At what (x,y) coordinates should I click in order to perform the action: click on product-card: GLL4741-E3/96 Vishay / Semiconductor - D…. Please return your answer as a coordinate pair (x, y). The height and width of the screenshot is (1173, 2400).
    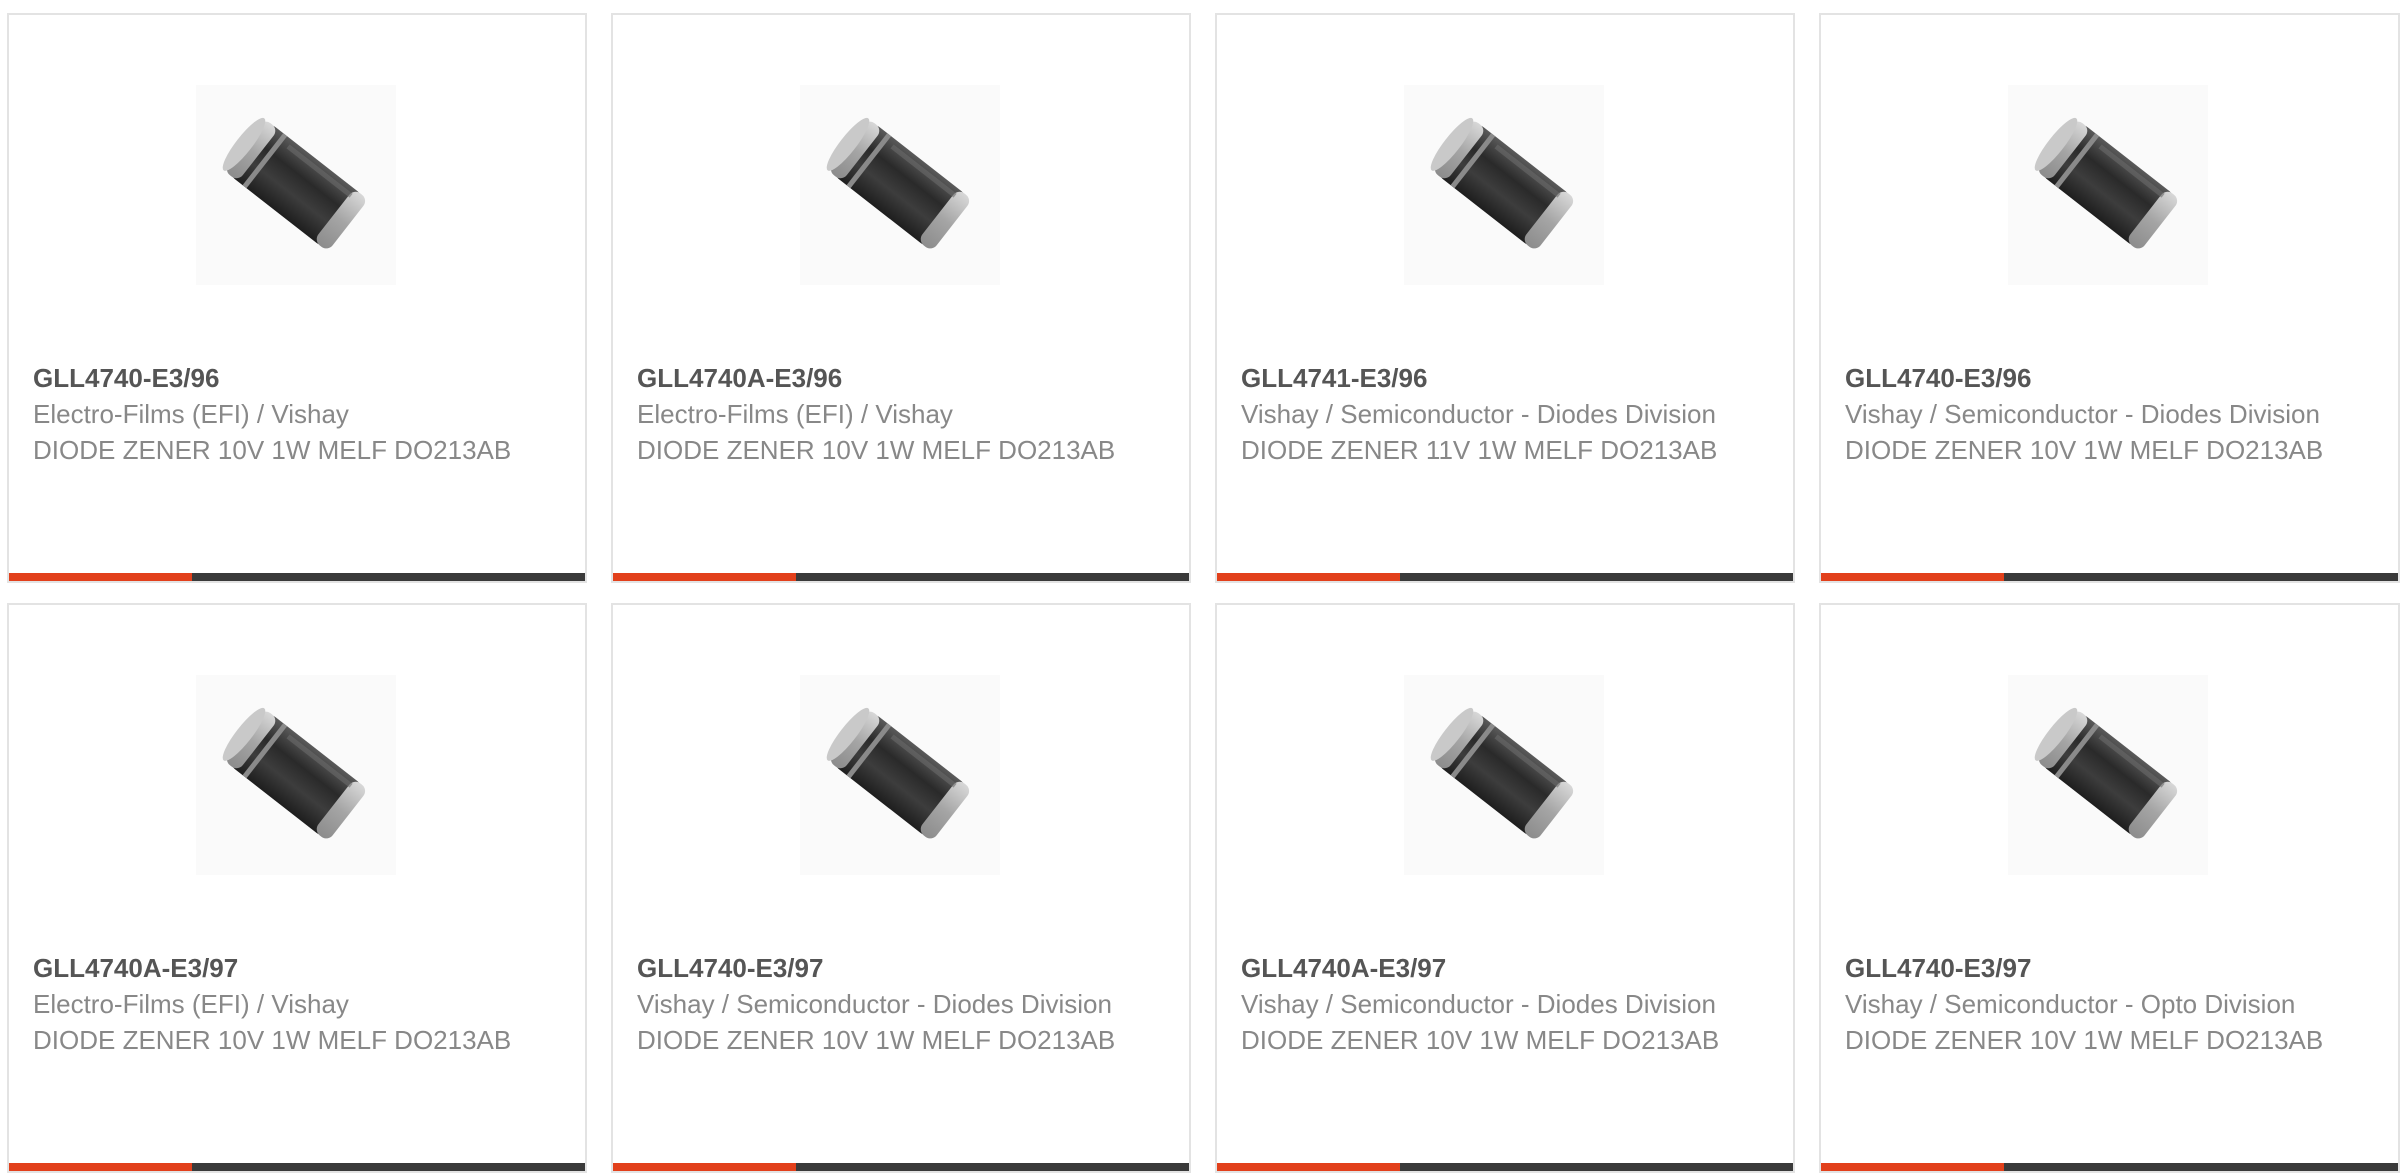
    Looking at the image, I should click on (1505, 298).